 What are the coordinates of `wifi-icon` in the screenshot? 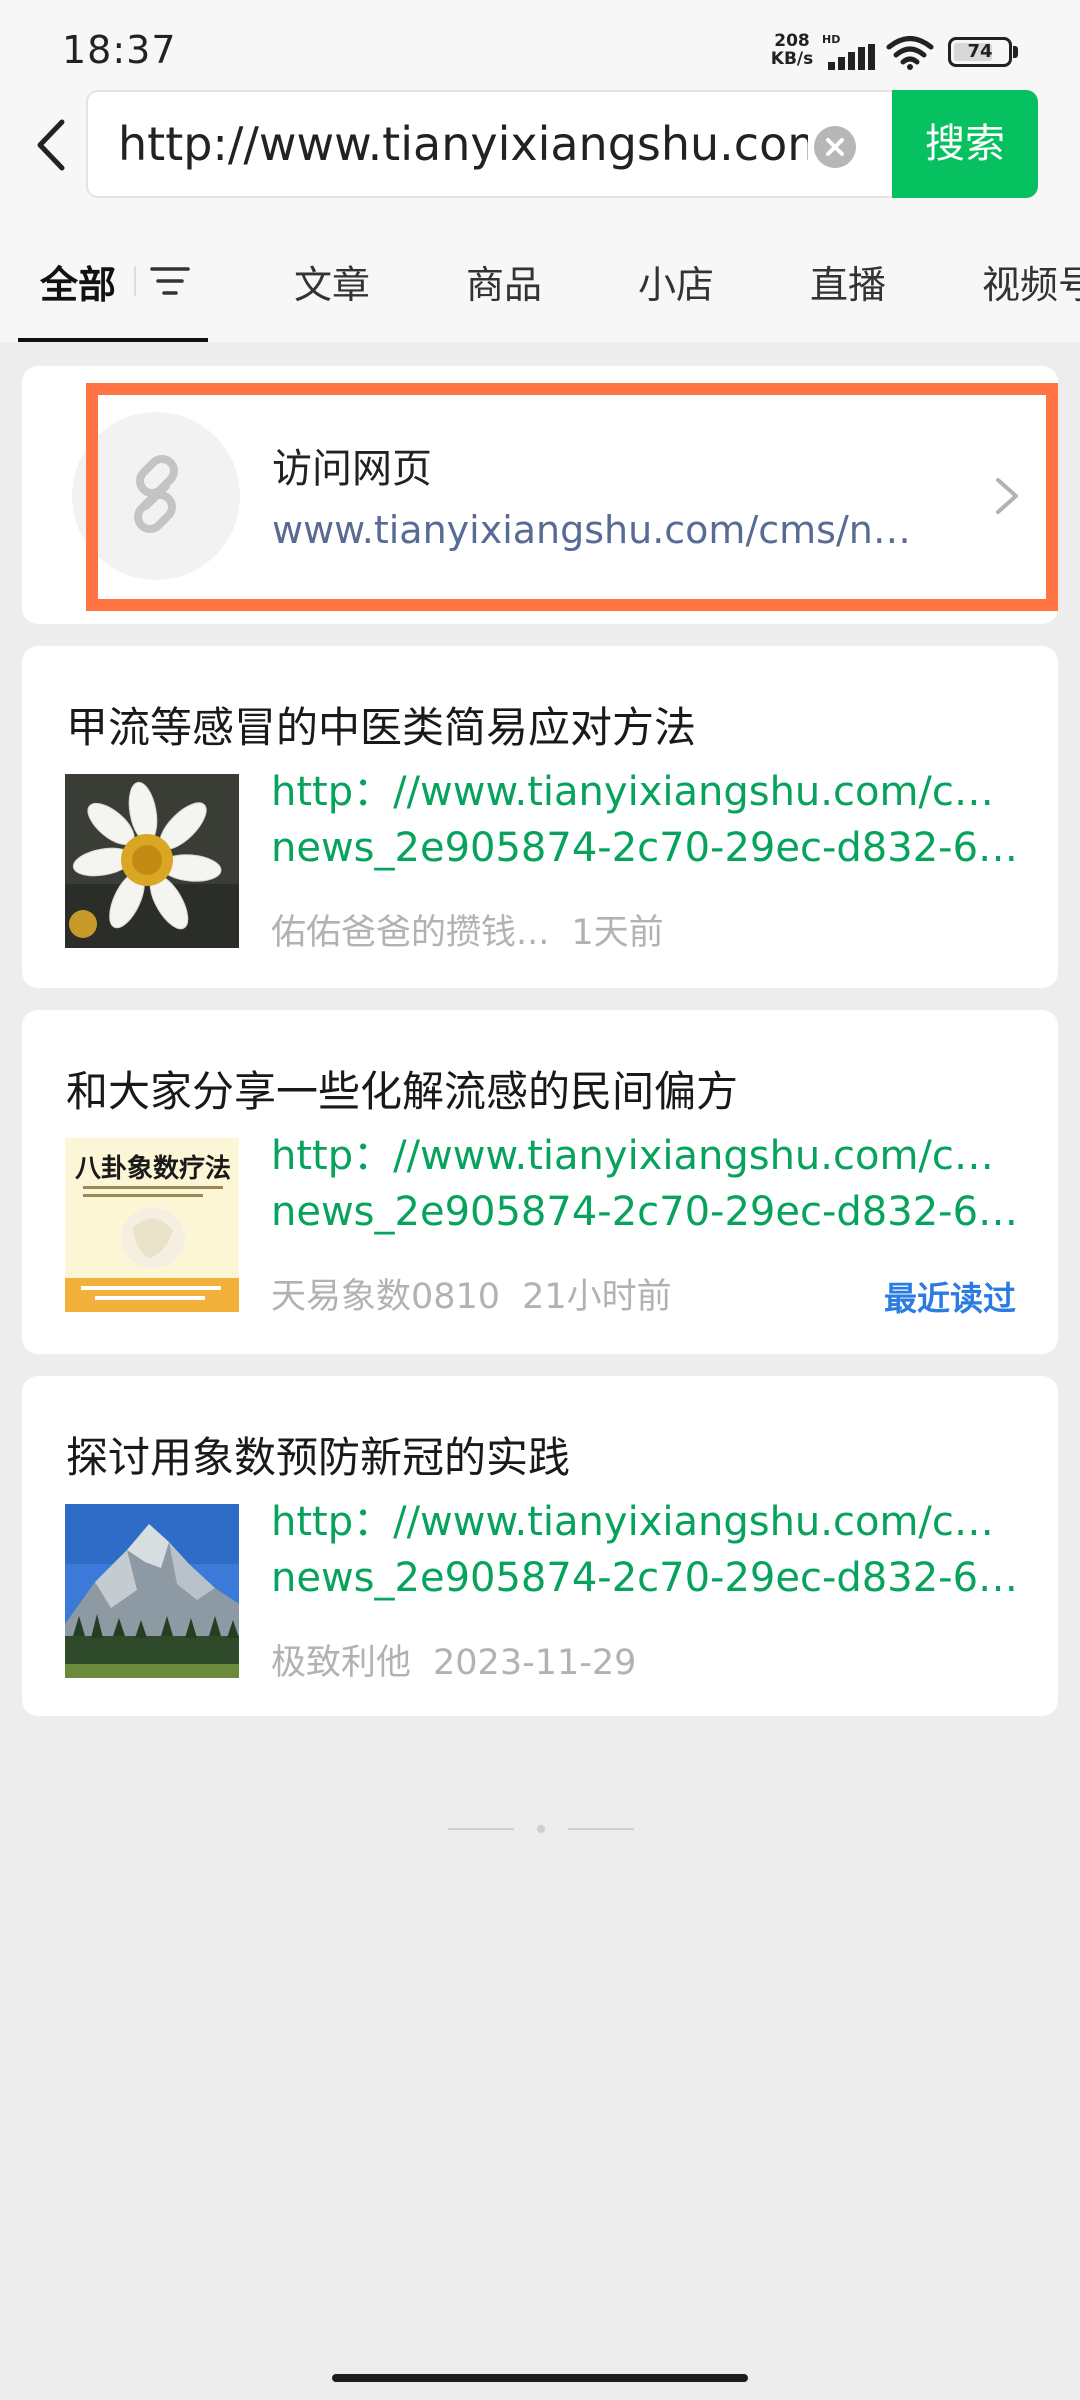 It's located at (910, 53).